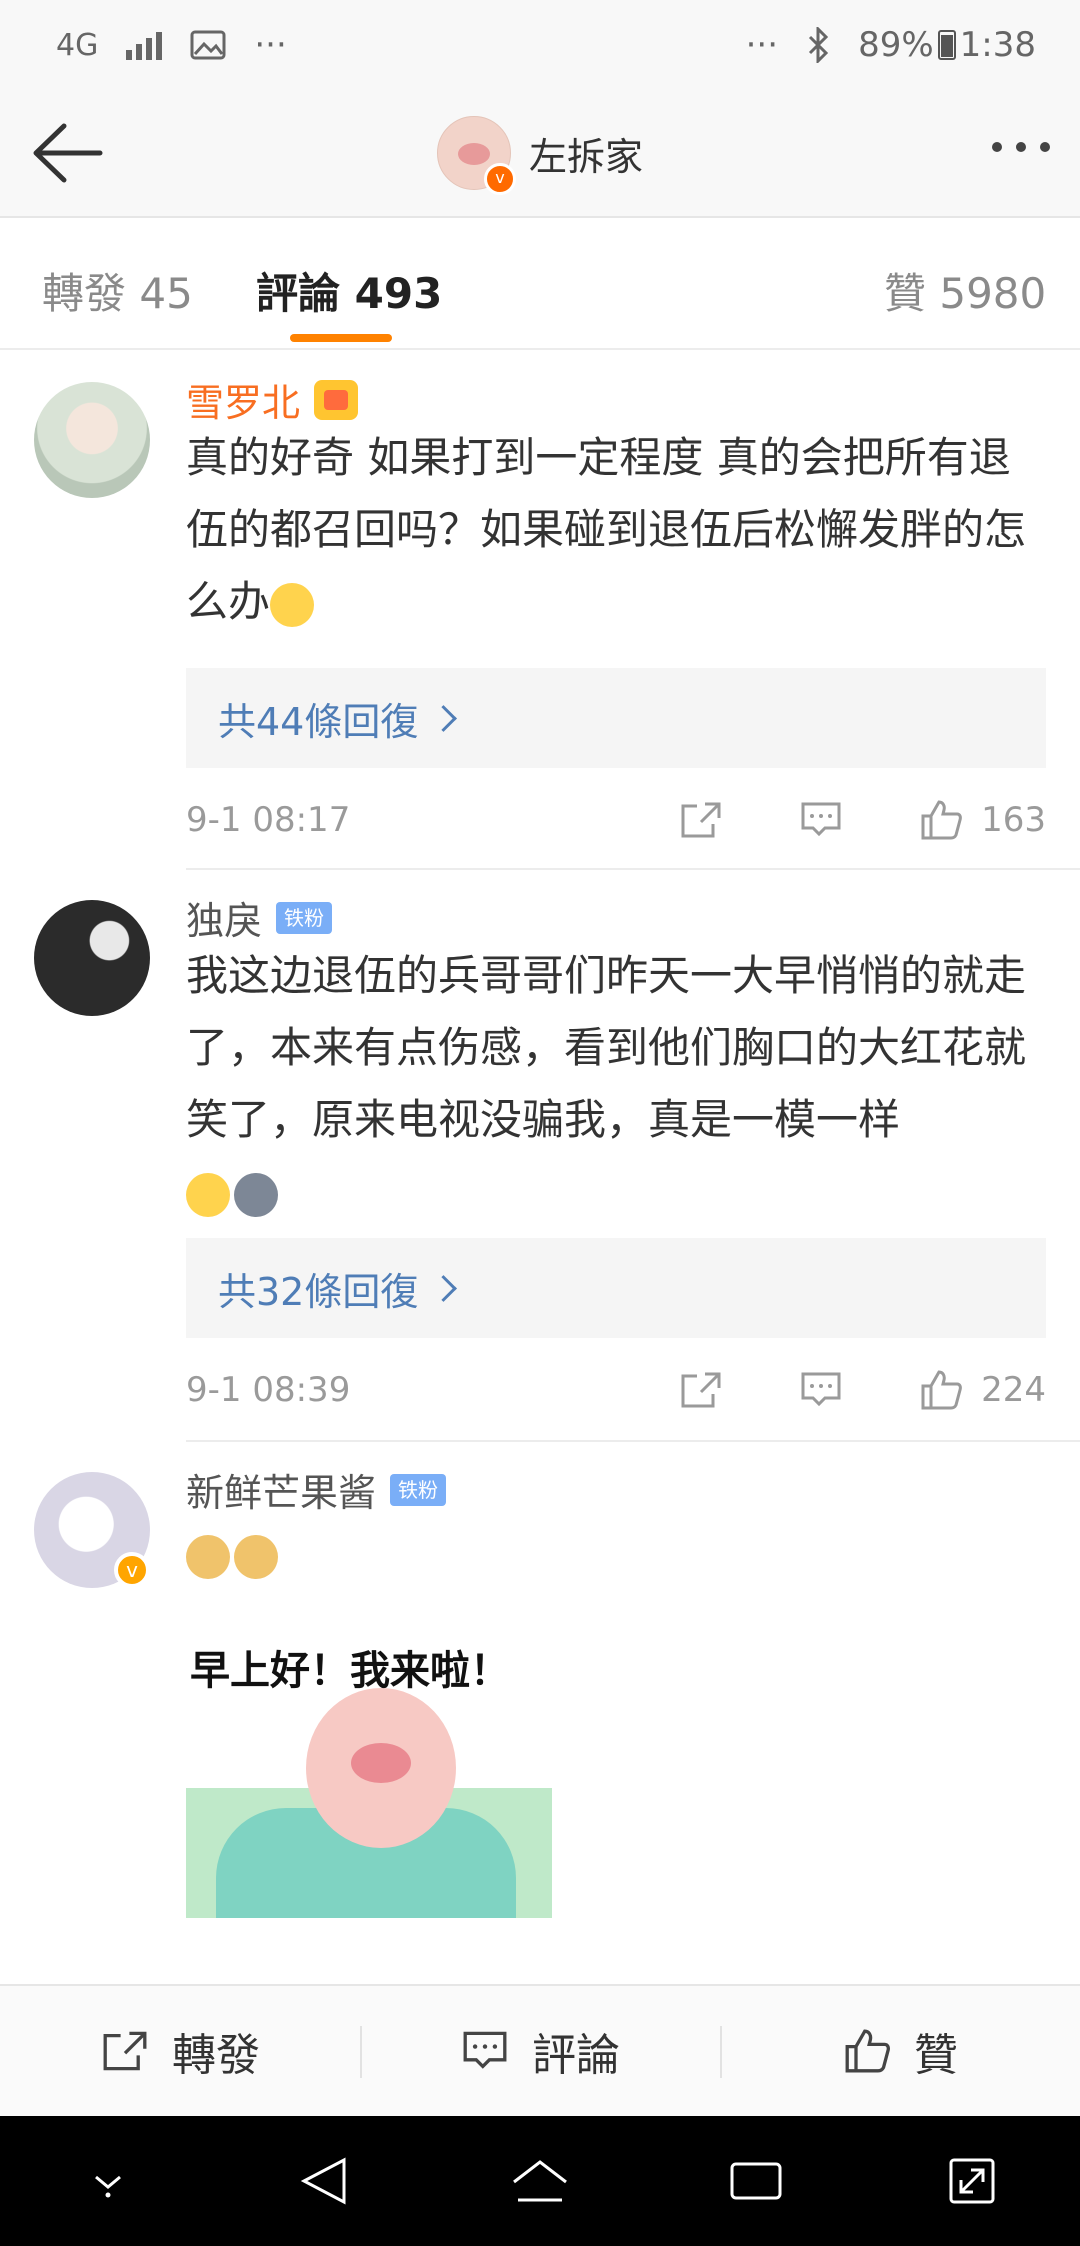 This screenshot has height=2246, width=1080. What do you see at coordinates (144, 45) in the screenshot?
I see `signal-icon` at bounding box center [144, 45].